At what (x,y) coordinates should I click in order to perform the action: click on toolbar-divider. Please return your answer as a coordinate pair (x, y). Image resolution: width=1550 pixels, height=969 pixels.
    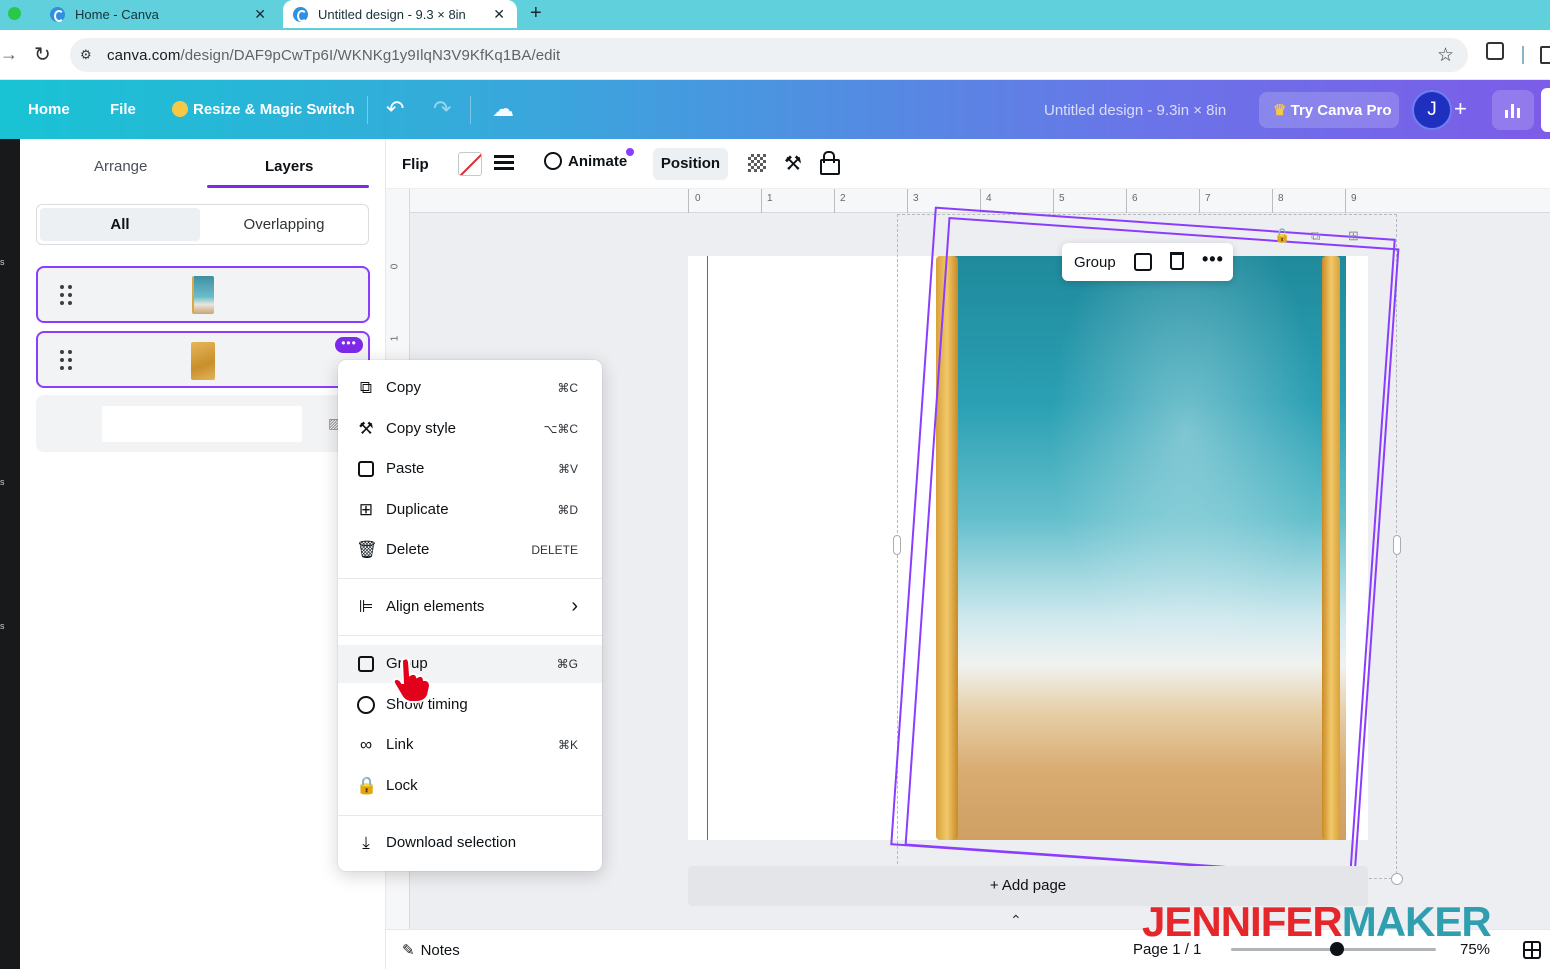
    Looking at the image, I should click on (1523, 55).